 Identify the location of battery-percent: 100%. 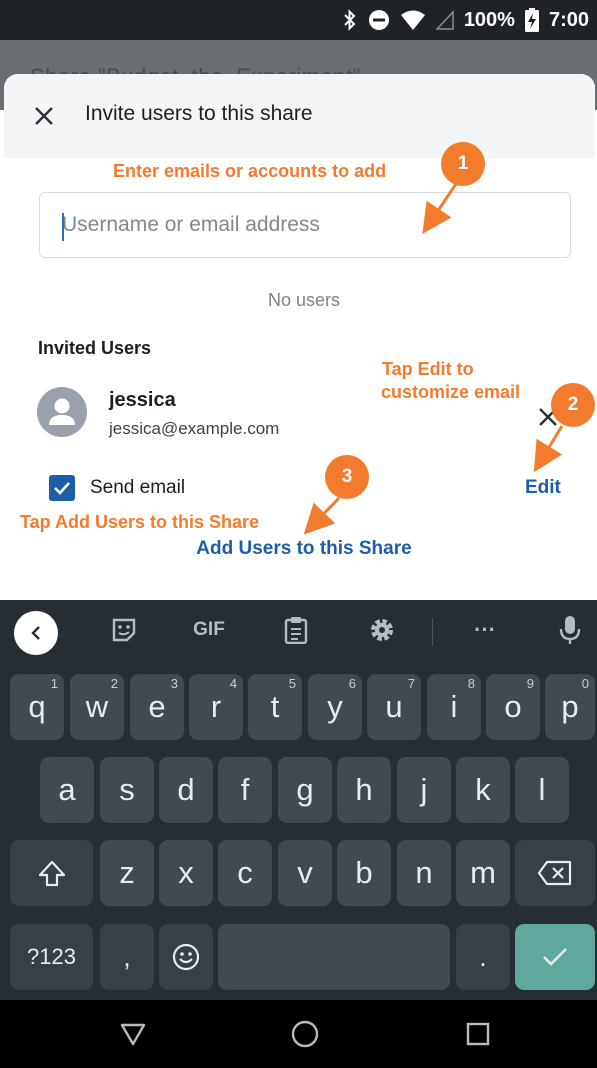
(489, 19).